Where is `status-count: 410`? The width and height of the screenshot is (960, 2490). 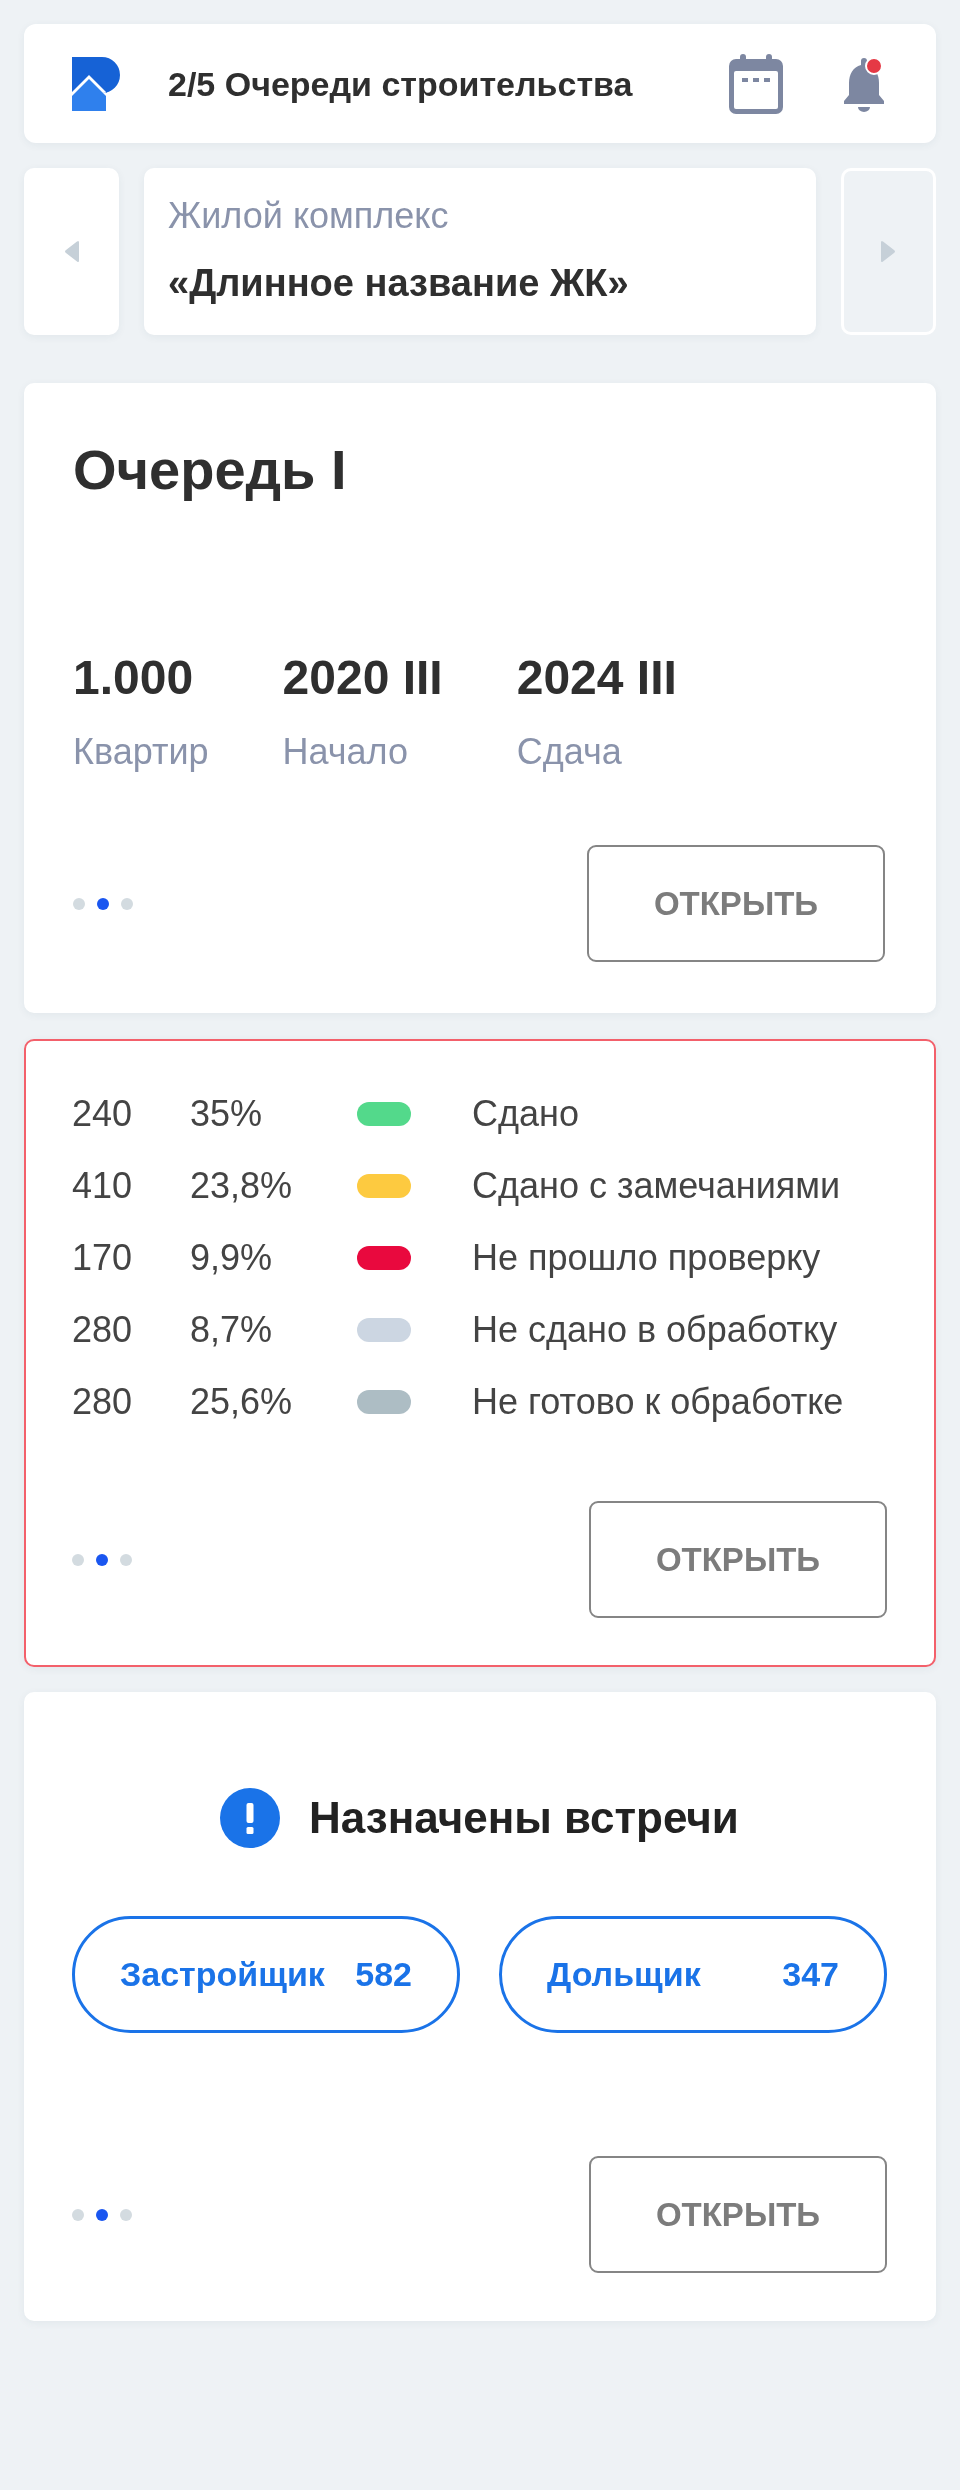
status-count: 410 is located at coordinates (102, 1186).